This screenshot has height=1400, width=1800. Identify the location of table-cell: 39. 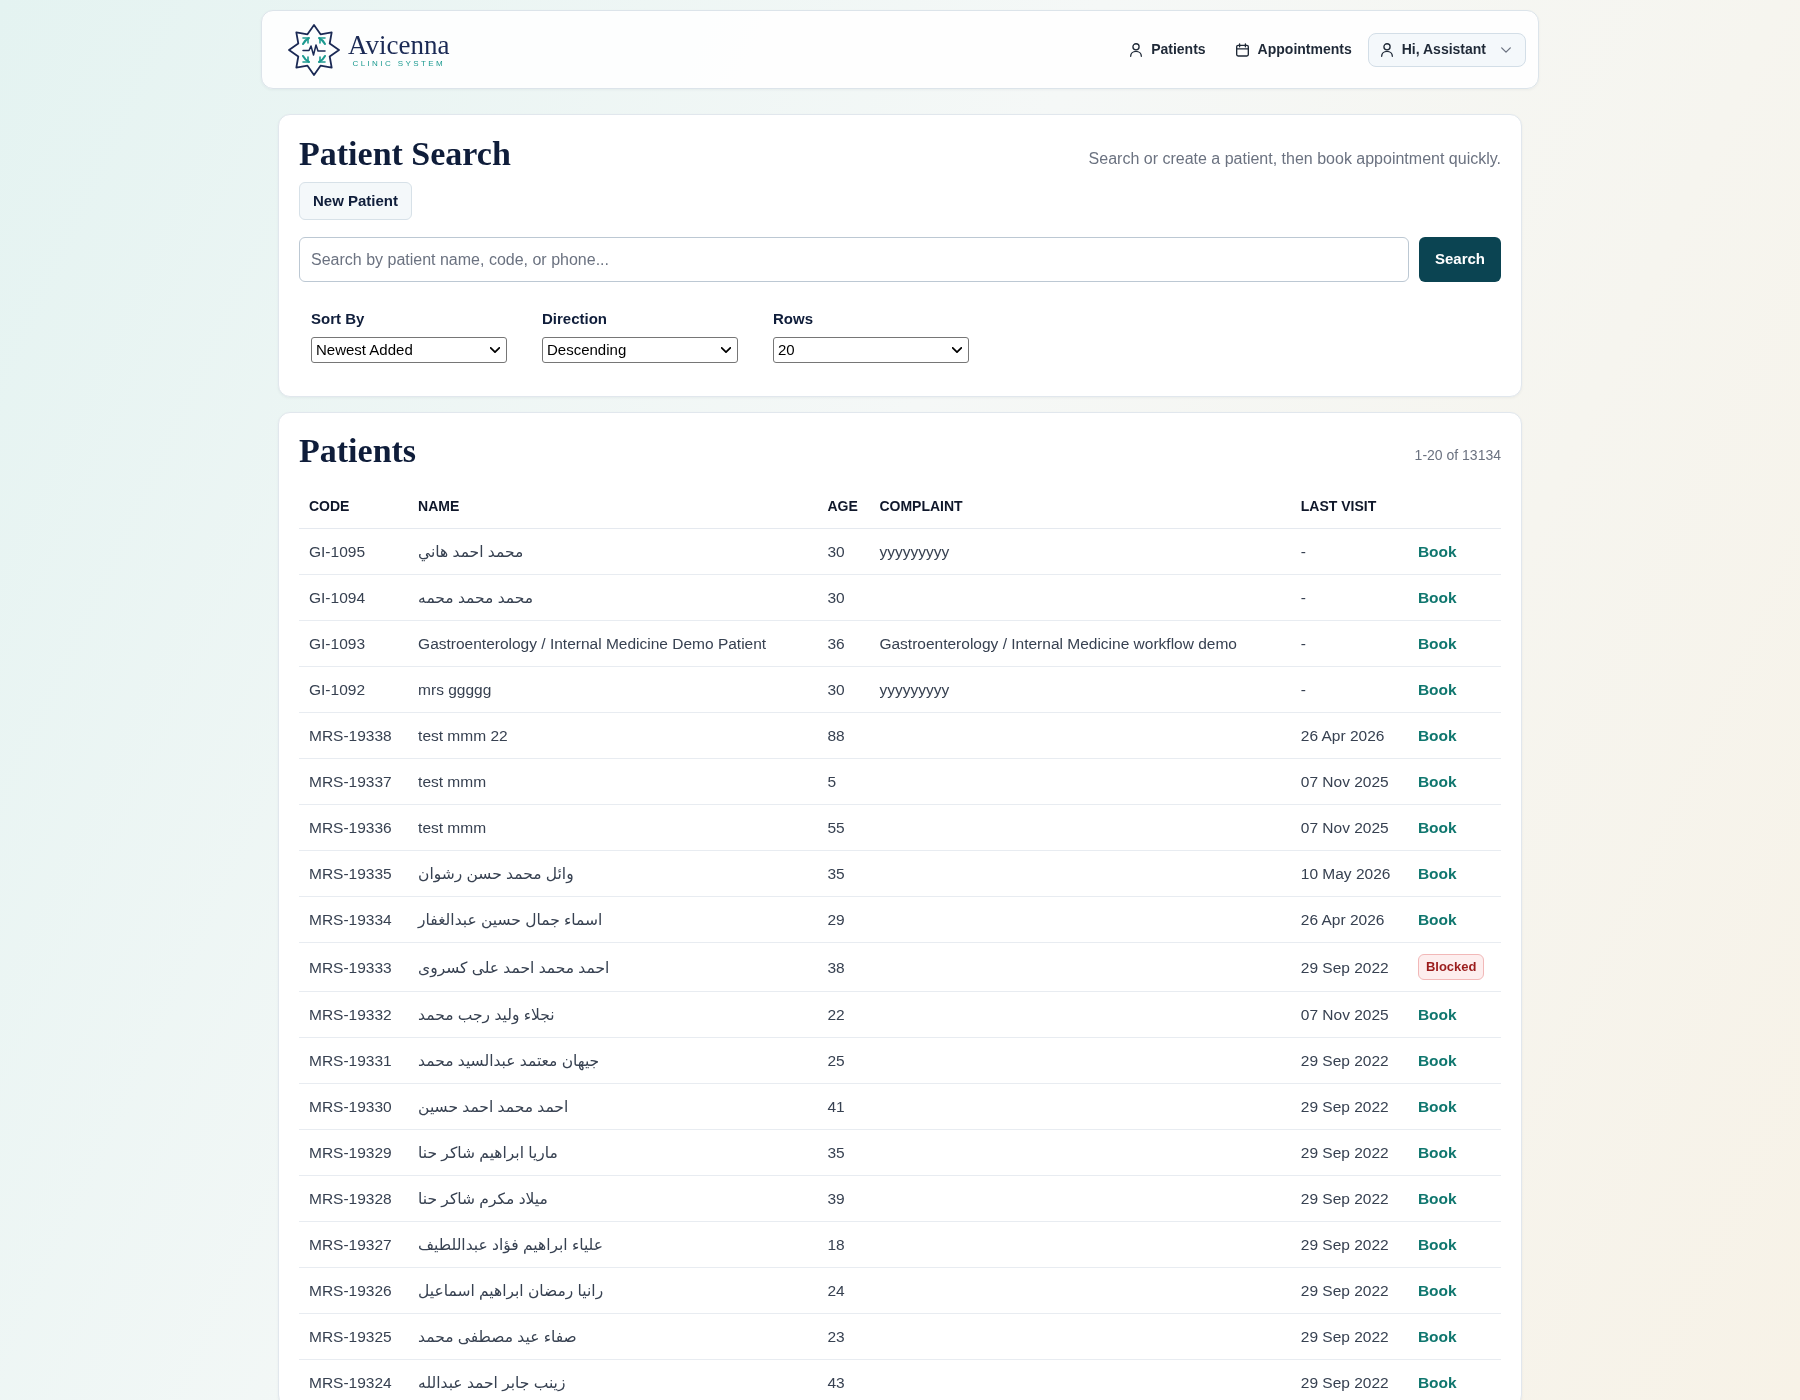
(836, 1198).